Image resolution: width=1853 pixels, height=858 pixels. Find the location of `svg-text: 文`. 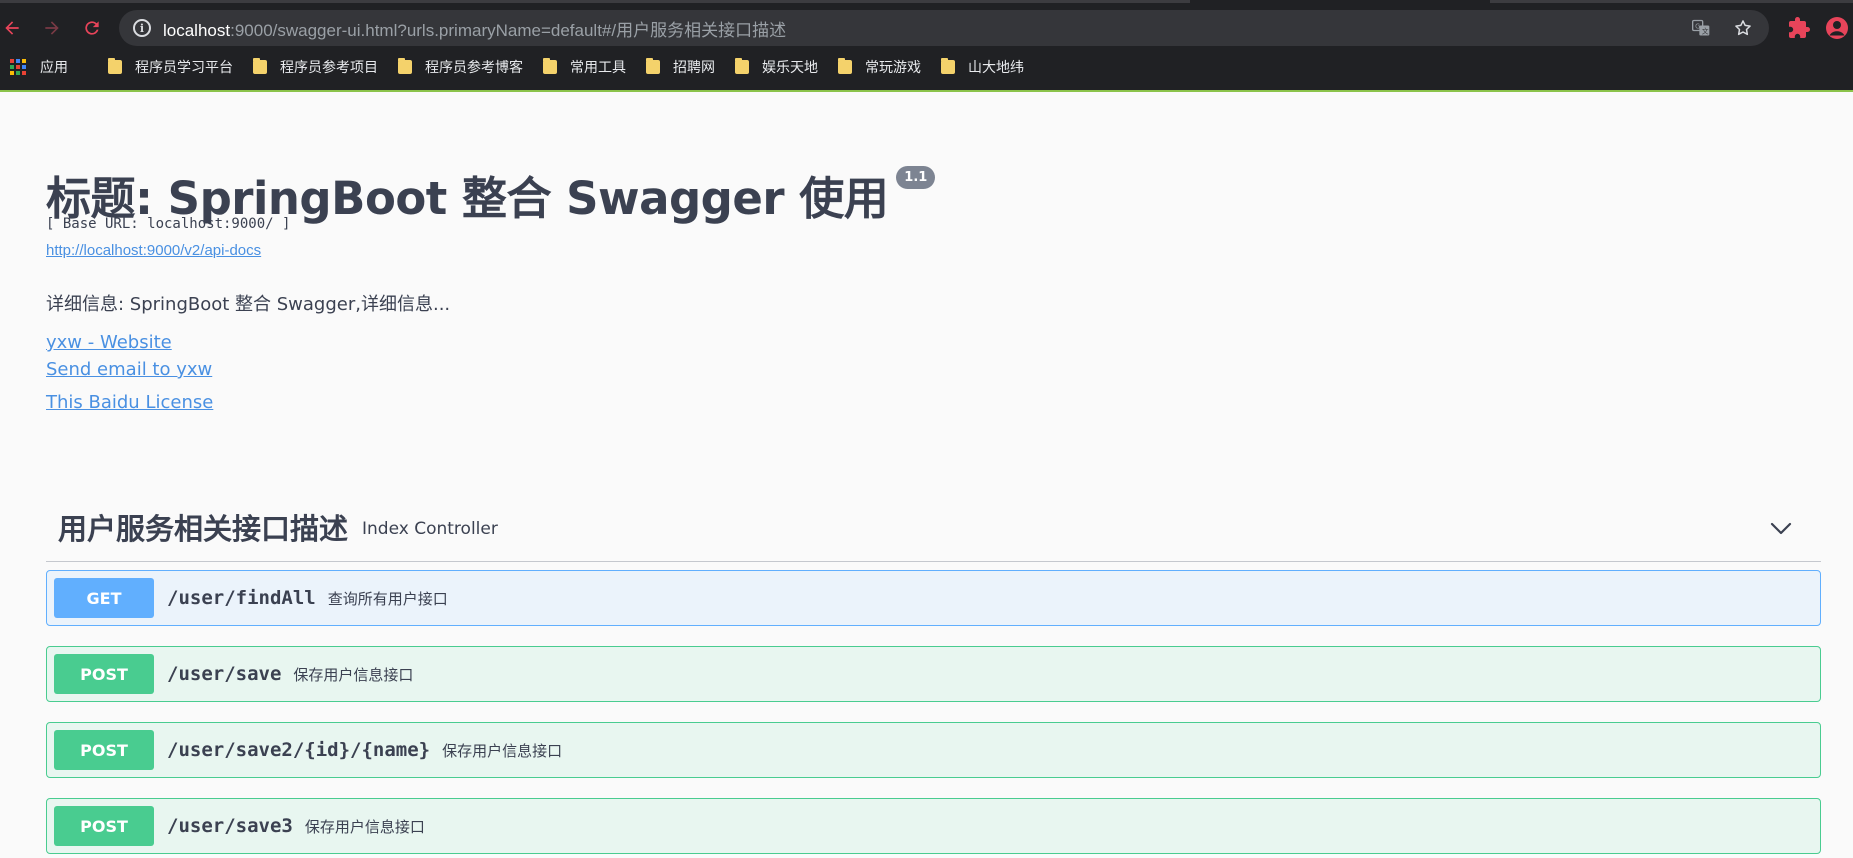

svg-text: 文 is located at coordinates (1705, 30).